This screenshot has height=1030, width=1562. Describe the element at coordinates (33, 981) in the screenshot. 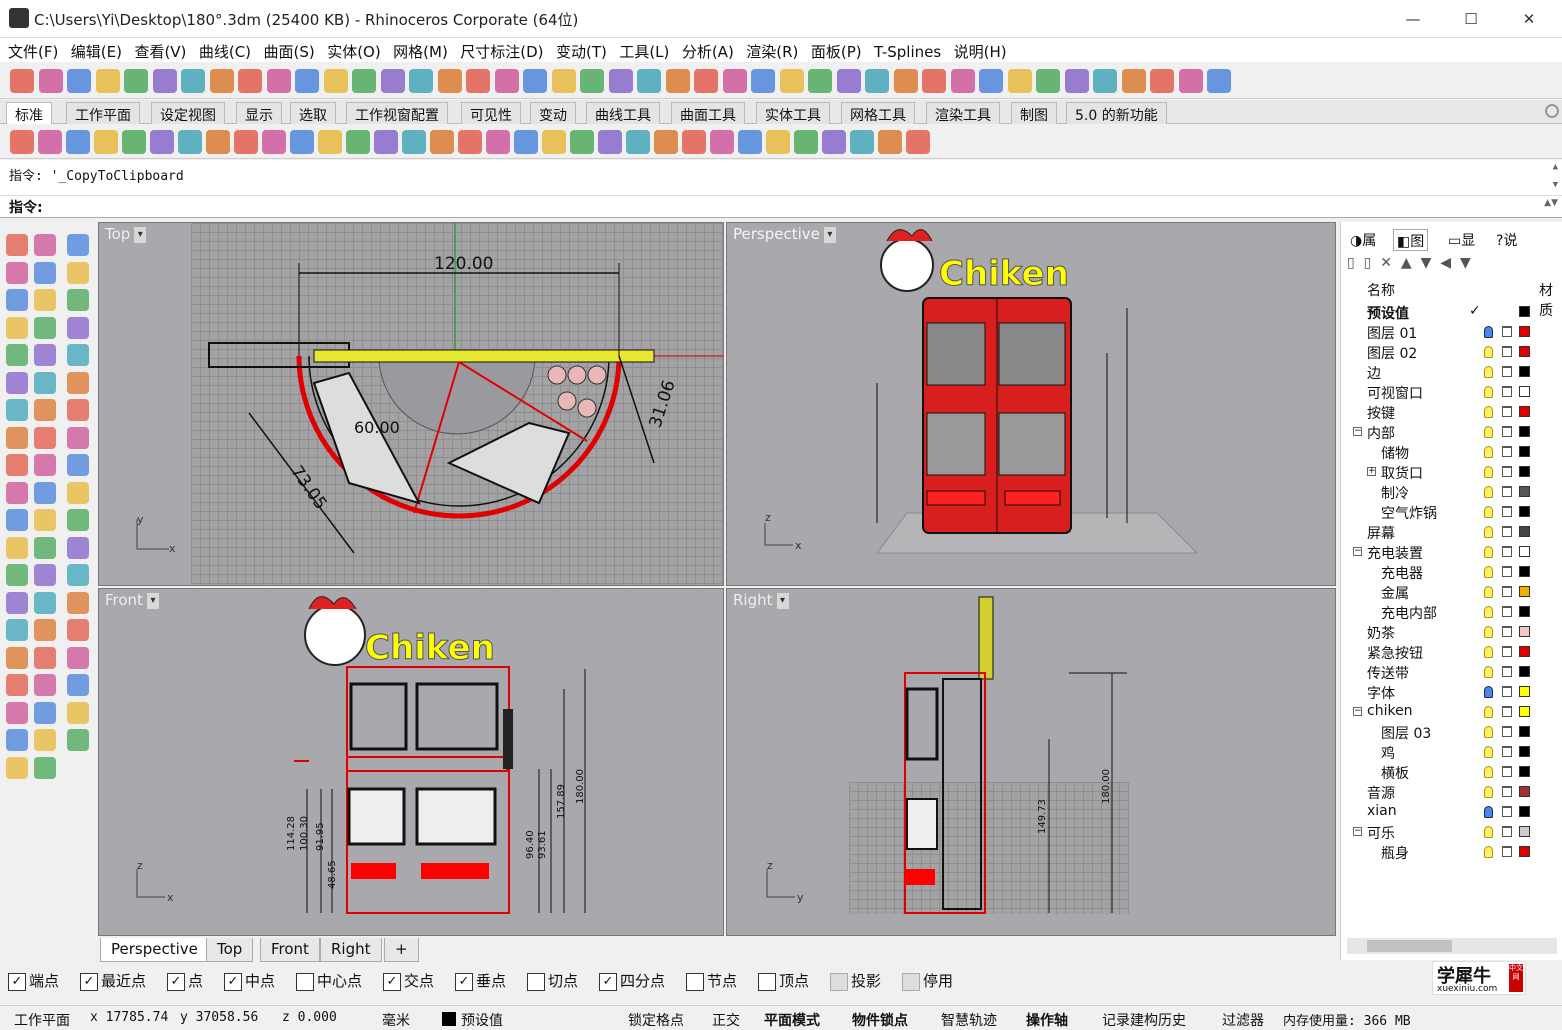

I see `osnap-0: ✓ 端点` at that location.